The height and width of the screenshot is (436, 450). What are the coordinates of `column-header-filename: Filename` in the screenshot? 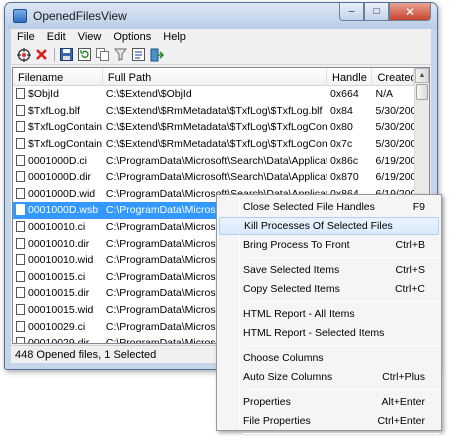 It's located at (58, 77).